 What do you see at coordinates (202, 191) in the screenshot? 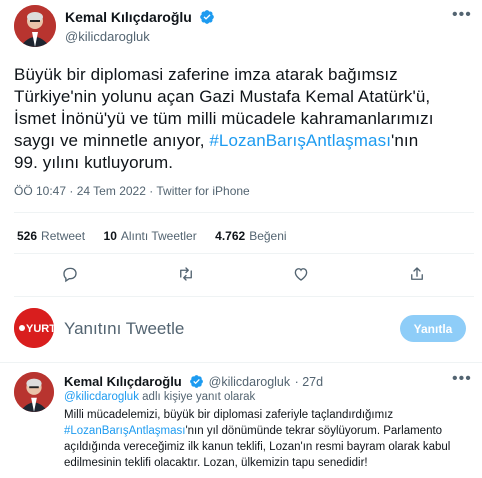
I see `tweet-source: Twitter for iPhone` at bounding box center [202, 191].